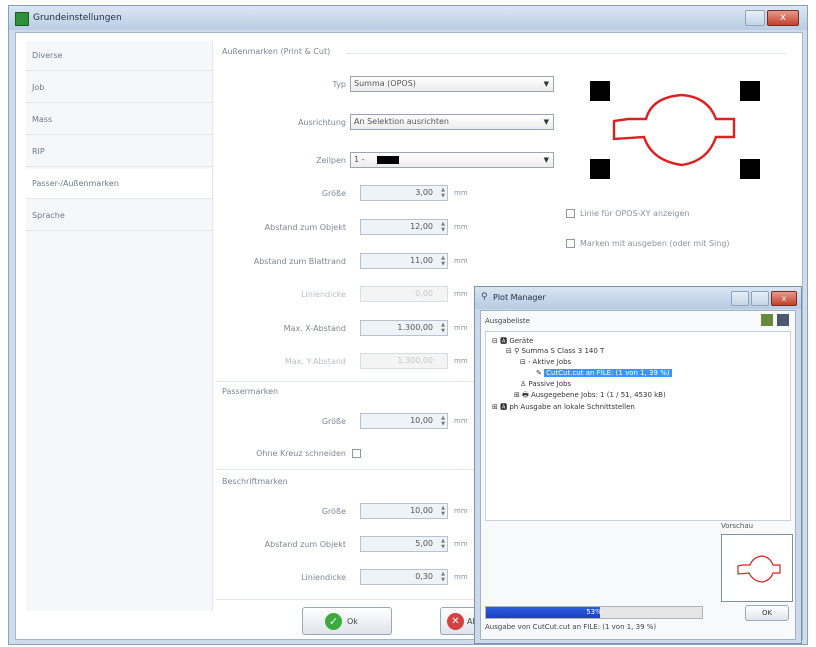 This screenshot has width=816, height=647. I want to click on ohne-kreuz-checkbox, so click(356, 453).